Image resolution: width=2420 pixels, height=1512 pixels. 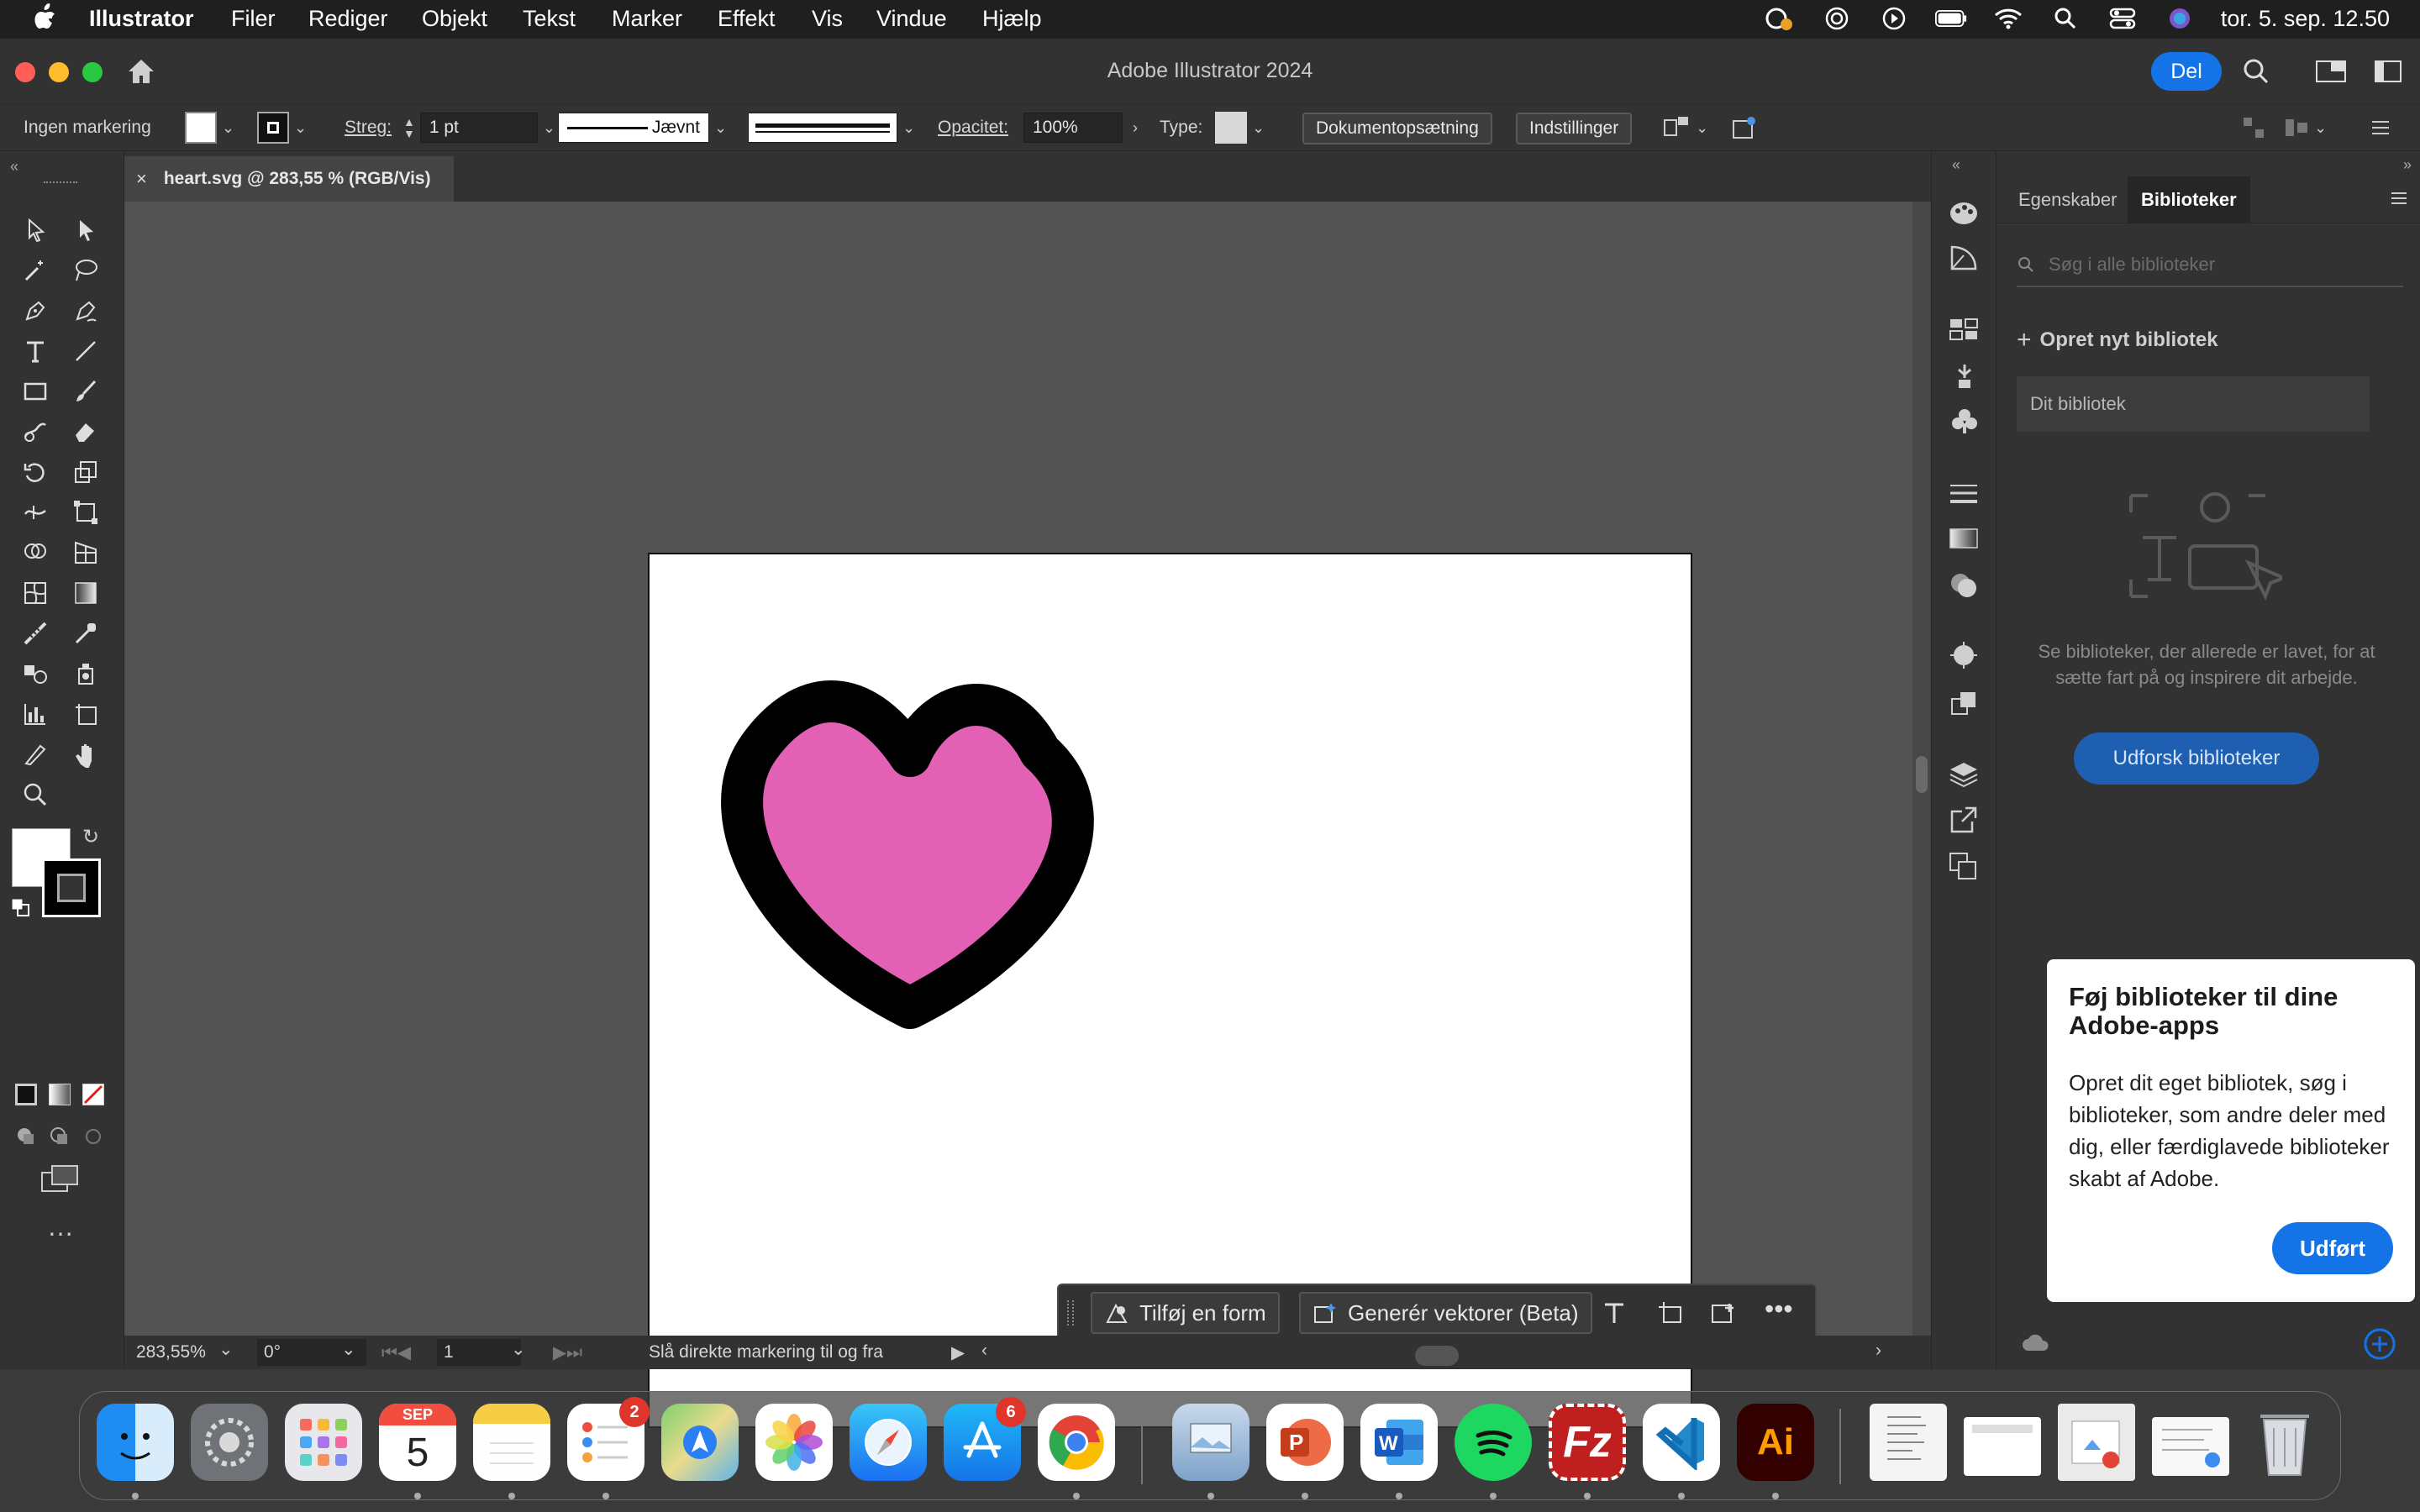 What do you see at coordinates (1922, 774) in the screenshot?
I see `scroll-thumb` at bounding box center [1922, 774].